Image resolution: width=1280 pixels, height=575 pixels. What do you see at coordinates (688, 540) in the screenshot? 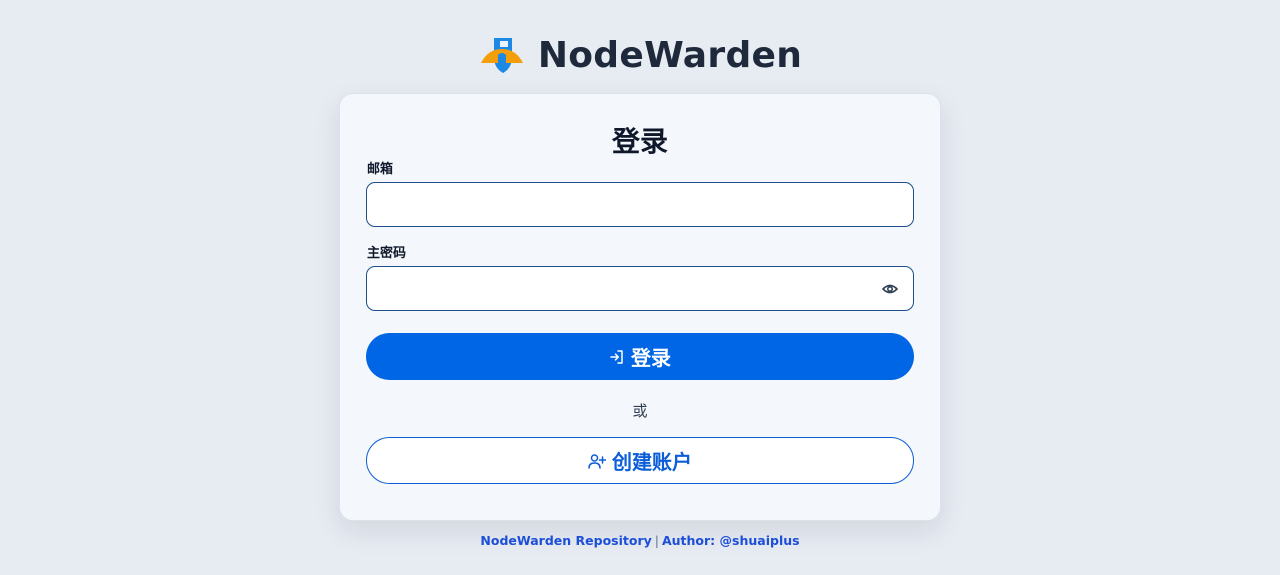
I see `author-prefix: Author:` at bounding box center [688, 540].